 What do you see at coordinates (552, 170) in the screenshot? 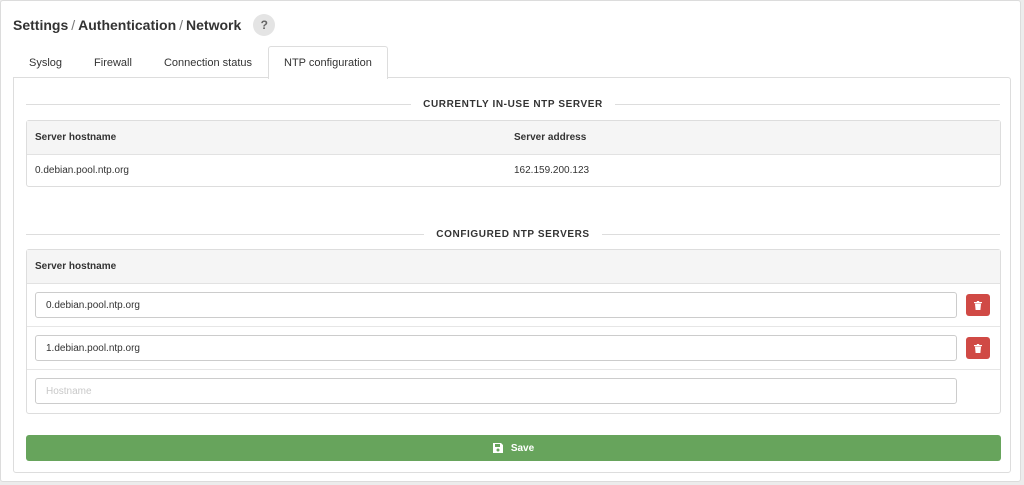
I see `in-use-address: 162.159.200.123` at bounding box center [552, 170].